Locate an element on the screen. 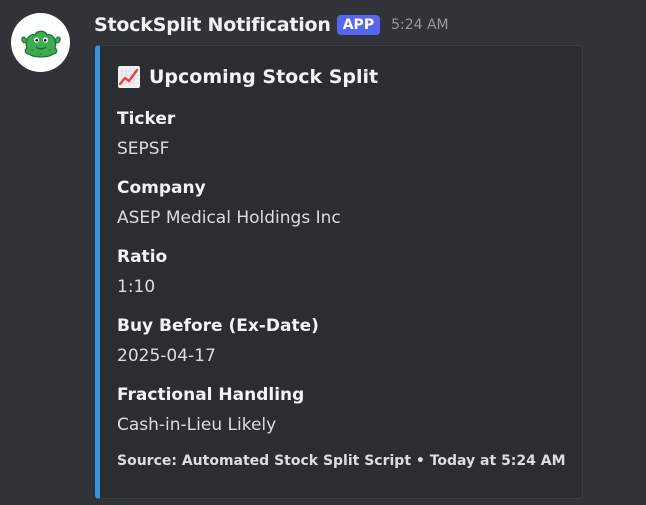 Image resolution: width=646 pixels, height=505 pixels. embed-title: Upcoming Stock Split is located at coordinates (247, 77).